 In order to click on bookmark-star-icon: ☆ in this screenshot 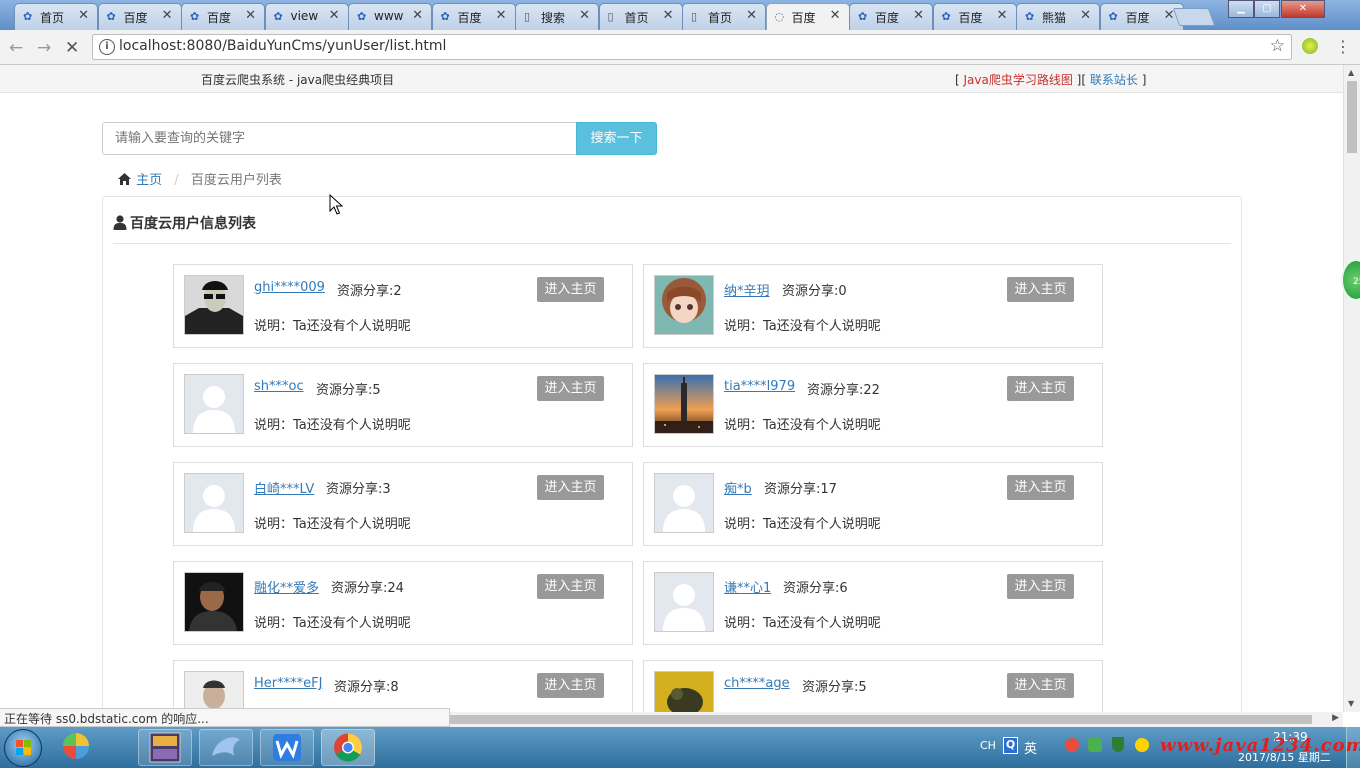, I will do `click(1277, 46)`.